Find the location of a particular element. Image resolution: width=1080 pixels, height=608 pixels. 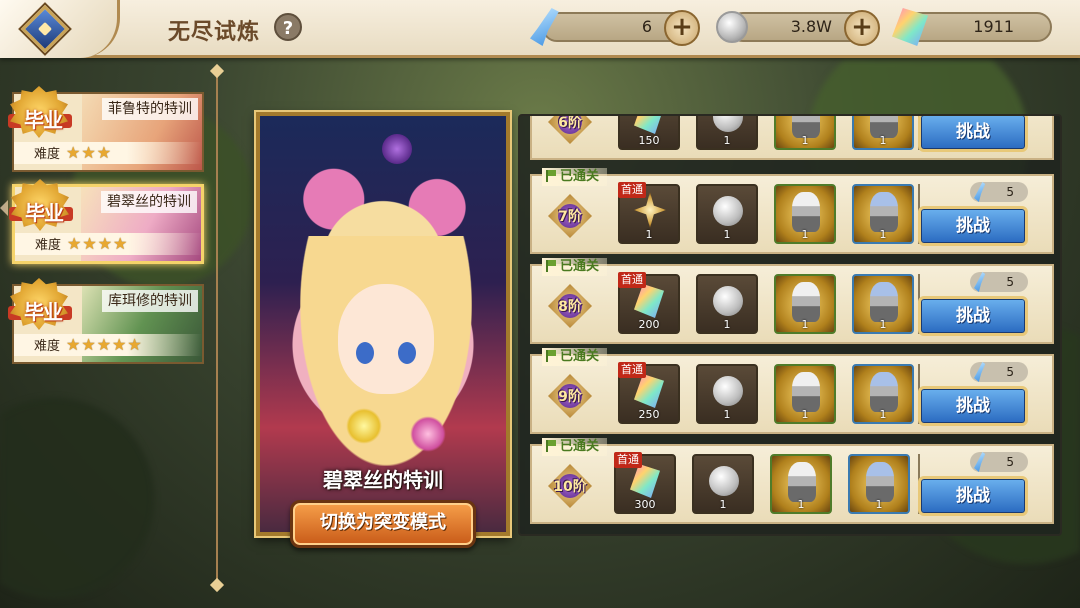

reward-slot-gem: 300 首通 is located at coordinates (645, 483).